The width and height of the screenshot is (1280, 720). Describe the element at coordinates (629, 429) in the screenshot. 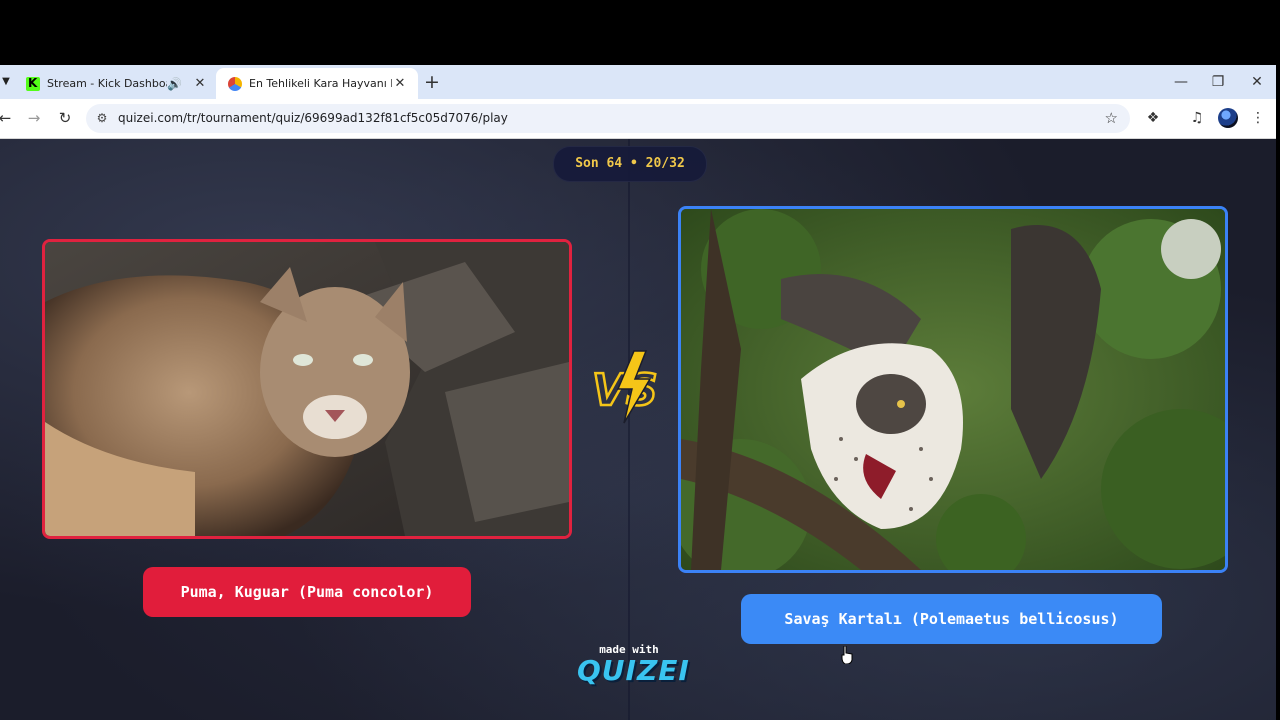

I see `center-divider` at that location.